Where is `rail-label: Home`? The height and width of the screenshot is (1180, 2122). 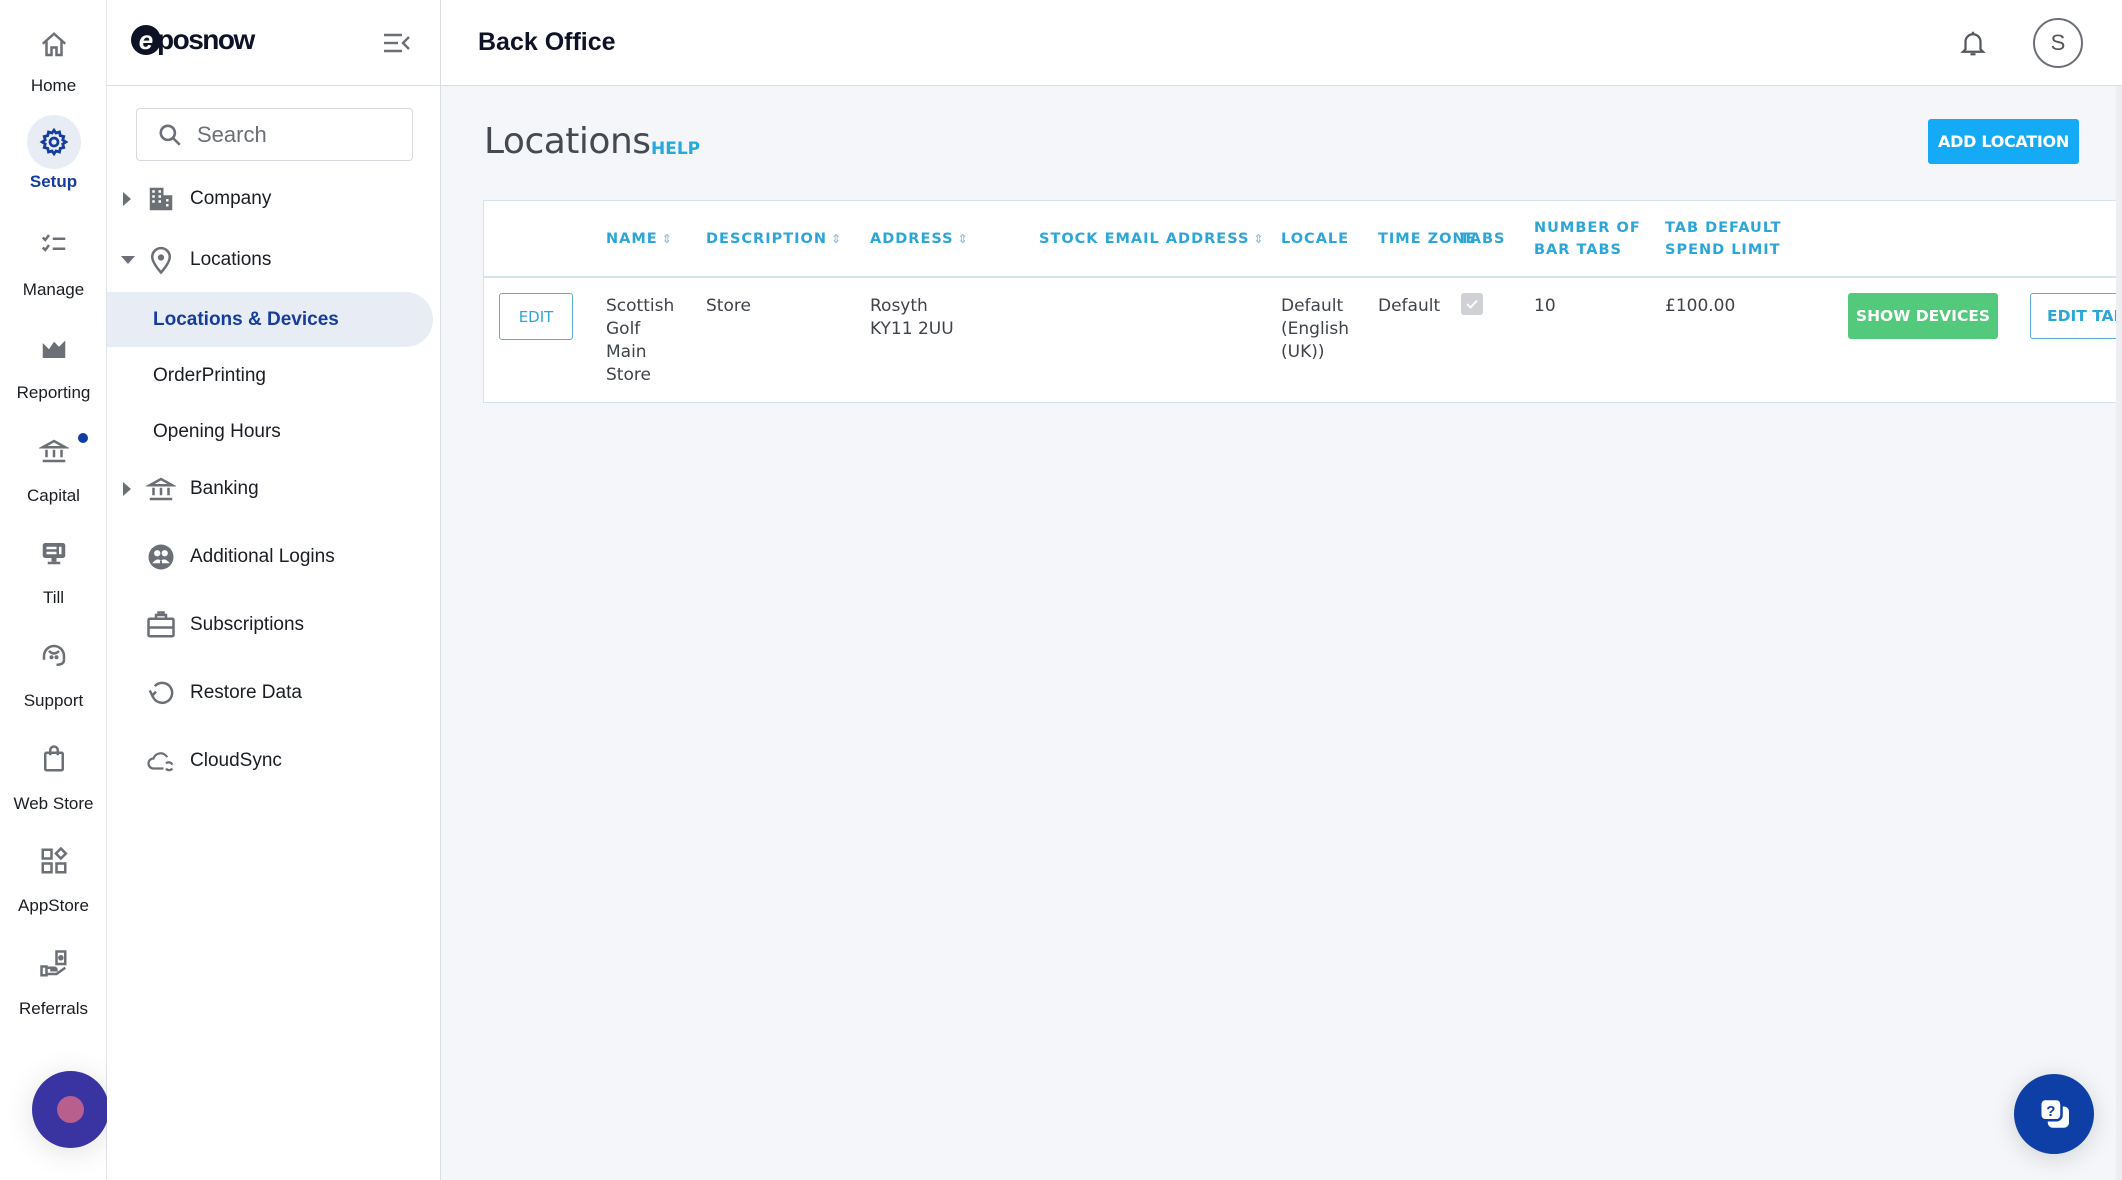
rail-label: Home is located at coordinates (53, 85).